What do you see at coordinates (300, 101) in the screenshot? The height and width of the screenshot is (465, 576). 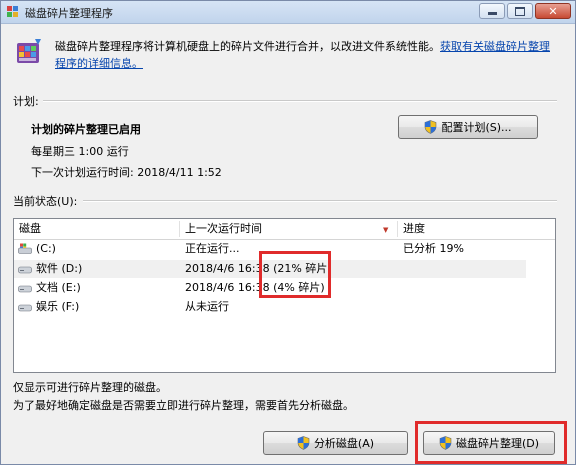 I see `schedule-group-divider` at bounding box center [300, 101].